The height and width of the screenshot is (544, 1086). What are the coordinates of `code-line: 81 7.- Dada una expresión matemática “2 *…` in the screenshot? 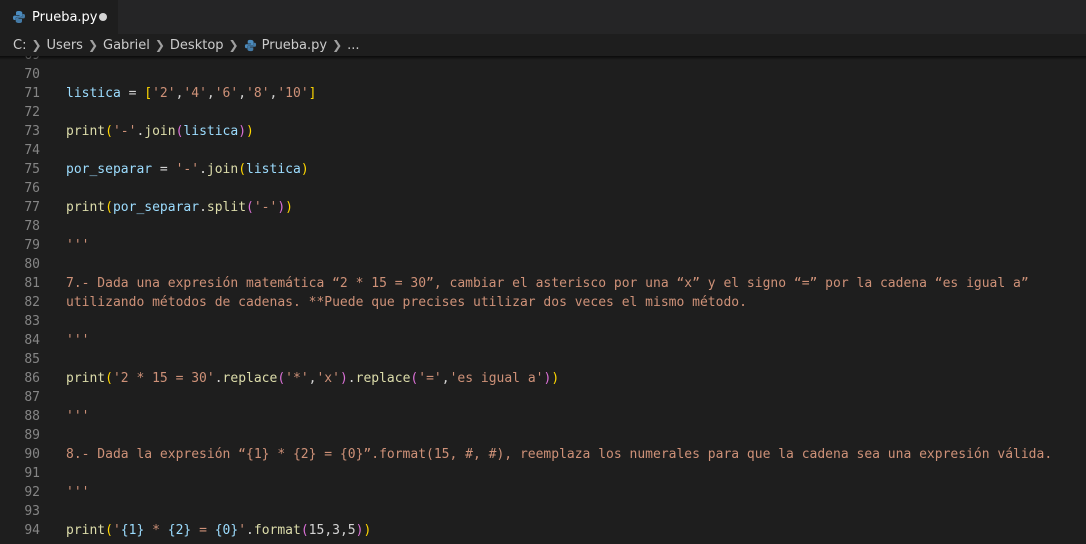 It's located at (543, 283).